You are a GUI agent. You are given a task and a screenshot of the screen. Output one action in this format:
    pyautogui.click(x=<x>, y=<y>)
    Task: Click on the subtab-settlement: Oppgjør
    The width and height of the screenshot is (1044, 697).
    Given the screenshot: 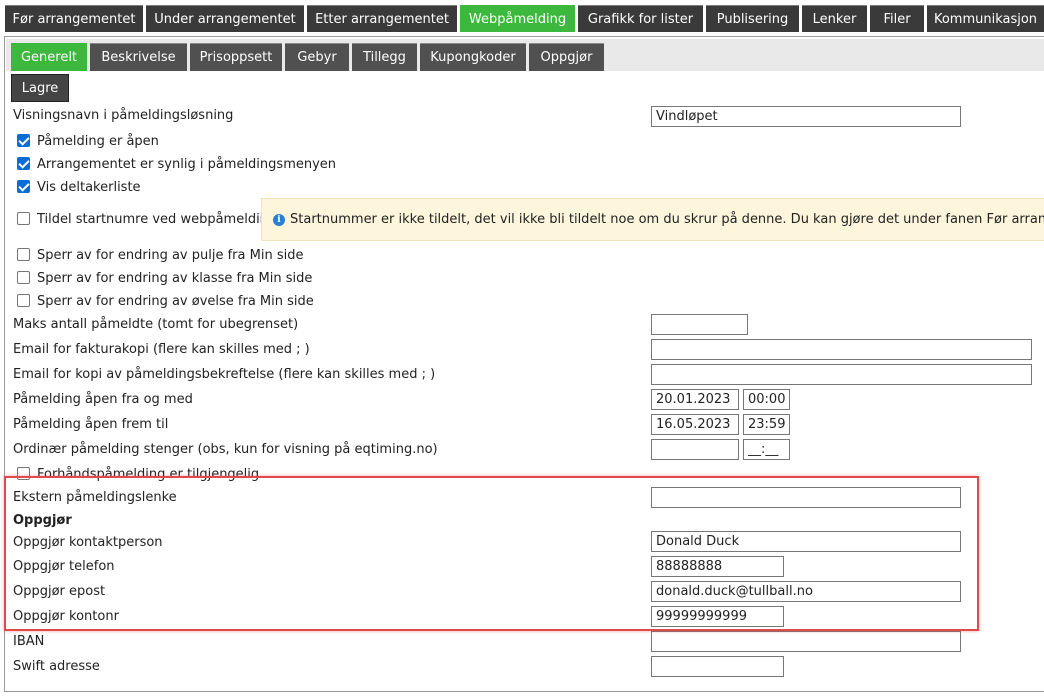 What is the action you would take?
    pyautogui.click(x=566, y=57)
    